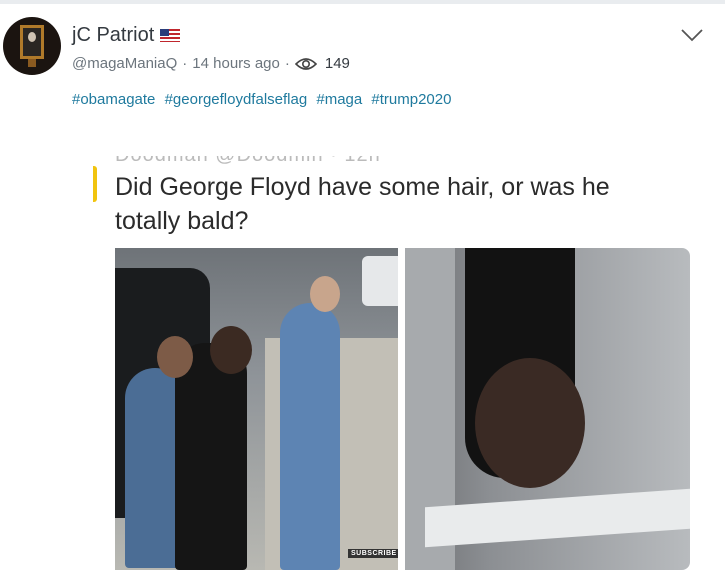 The width and height of the screenshot is (725, 575). Describe the element at coordinates (32, 37) in the screenshot. I see `avatar-portrait-face` at that location.